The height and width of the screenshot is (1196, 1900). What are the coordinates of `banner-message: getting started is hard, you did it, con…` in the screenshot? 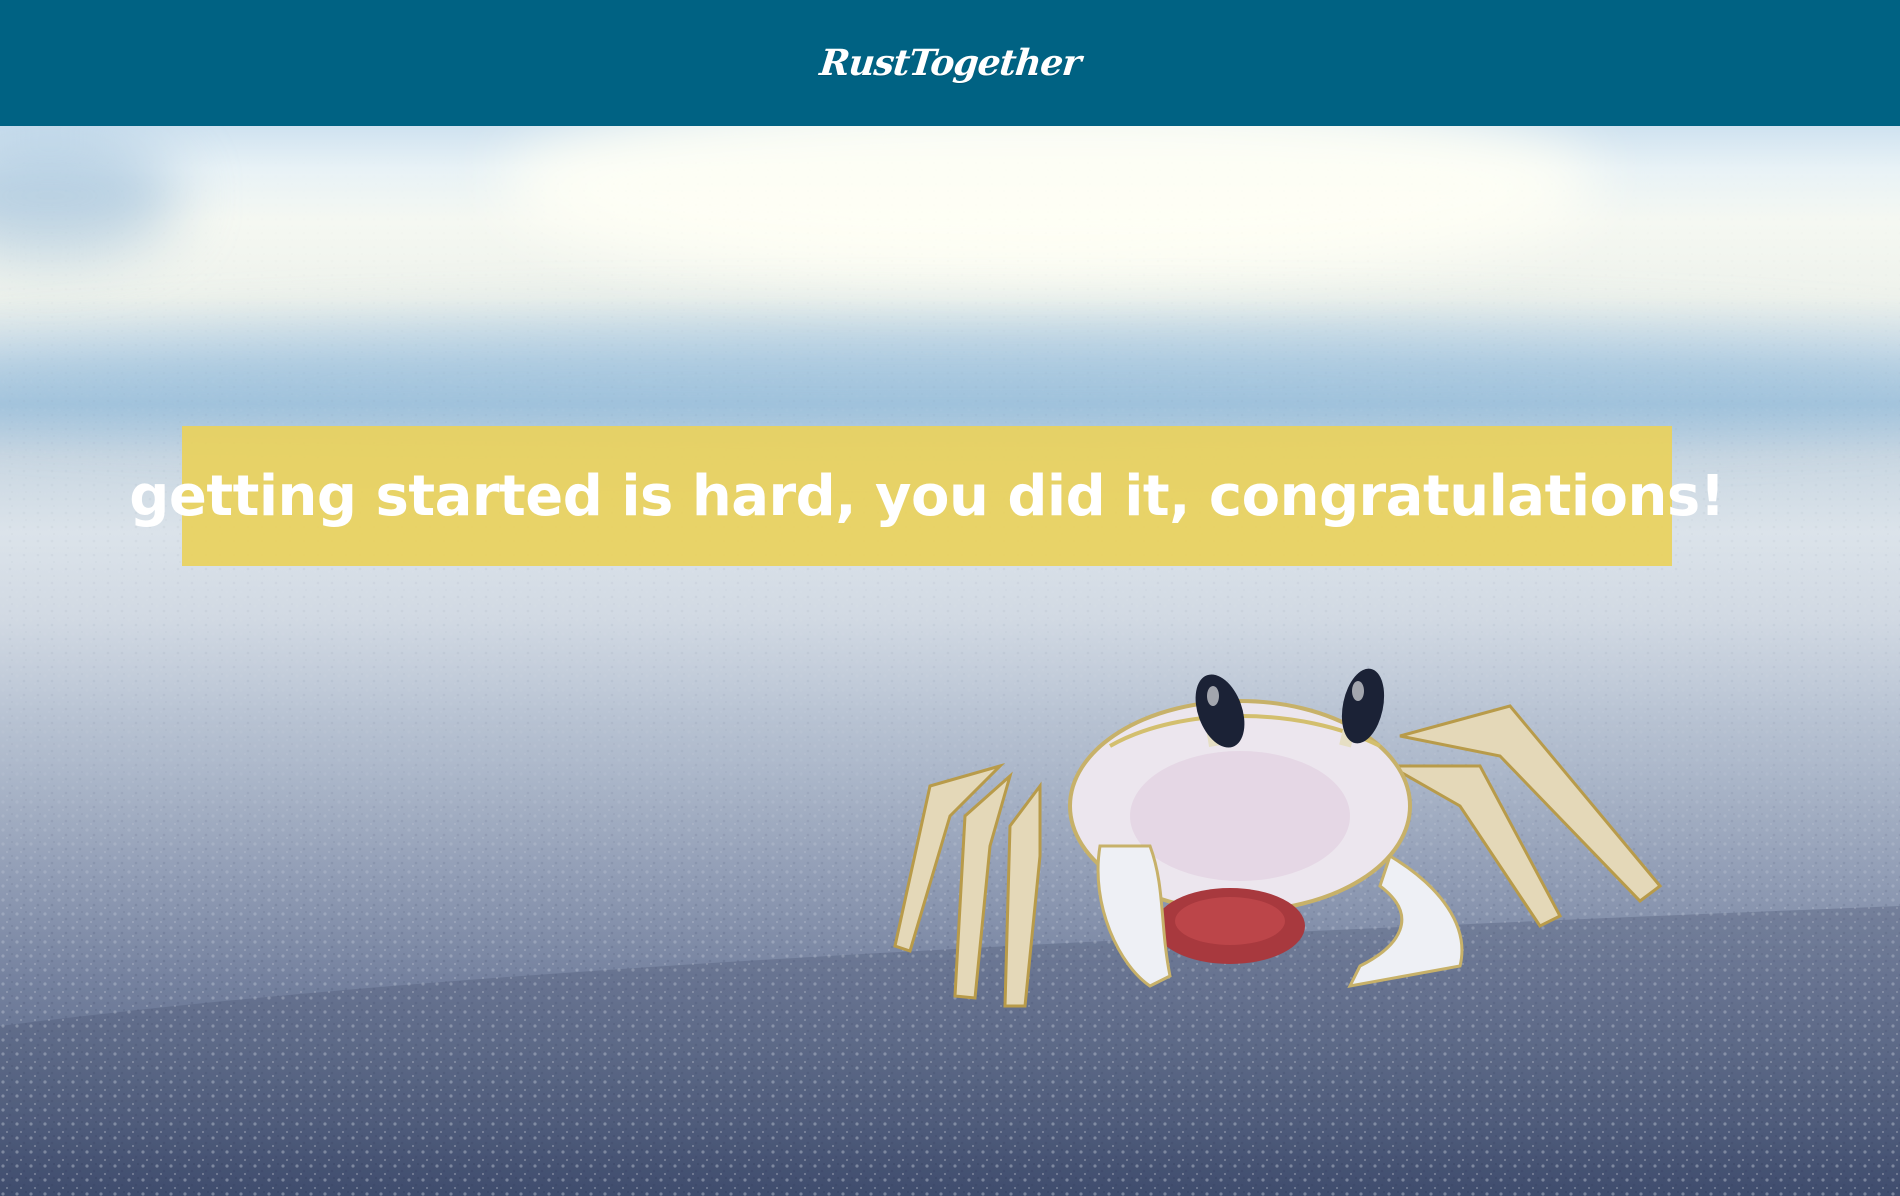 It's located at (927, 496).